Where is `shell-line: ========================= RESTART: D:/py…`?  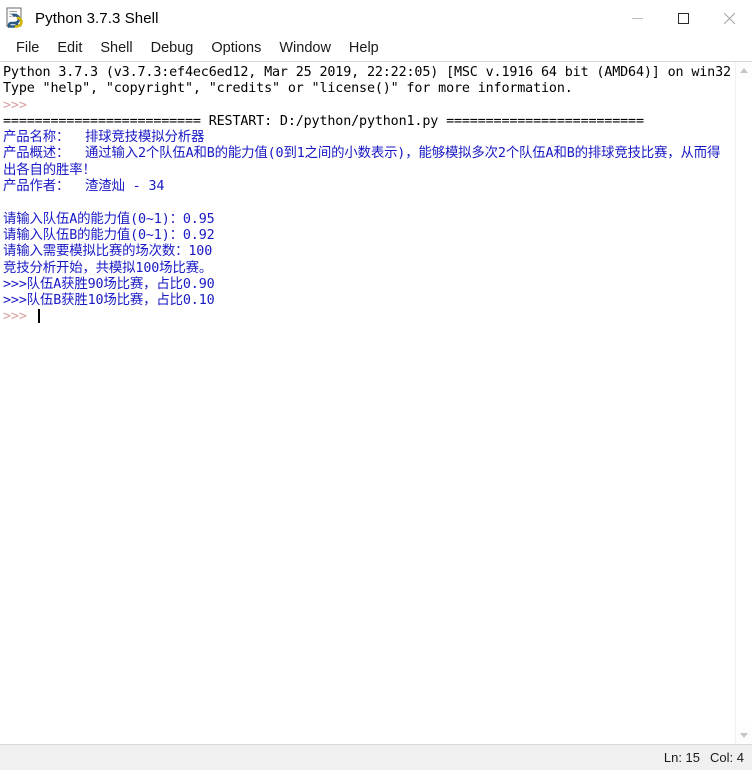
shell-line: ========================= RESTART: D:/py… is located at coordinates (323, 121).